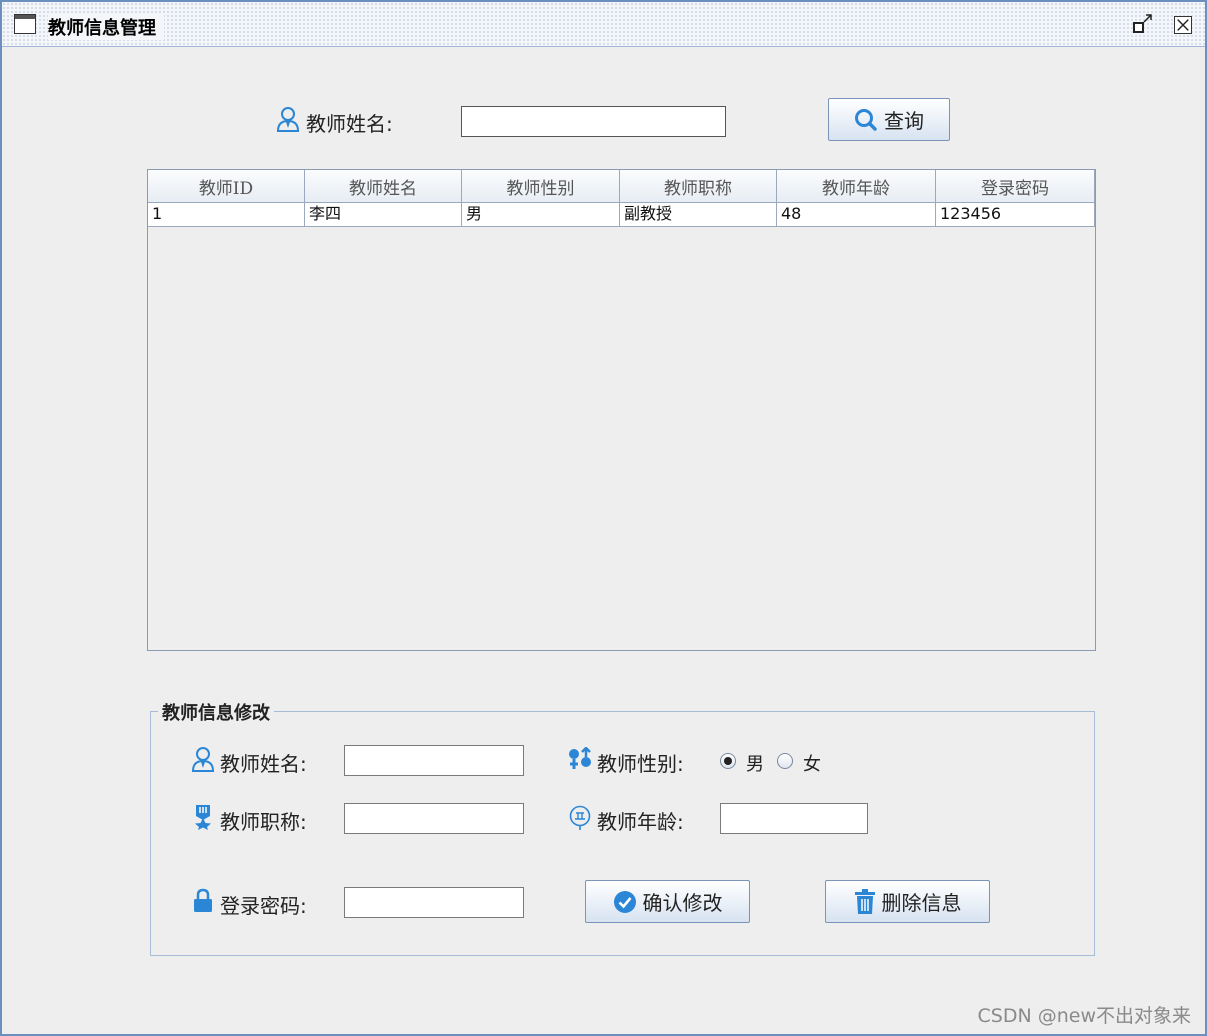 Image resolution: width=1207 pixels, height=1036 pixels. What do you see at coordinates (812, 763) in the screenshot?
I see `gender-female-label: 女` at bounding box center [812, 763].